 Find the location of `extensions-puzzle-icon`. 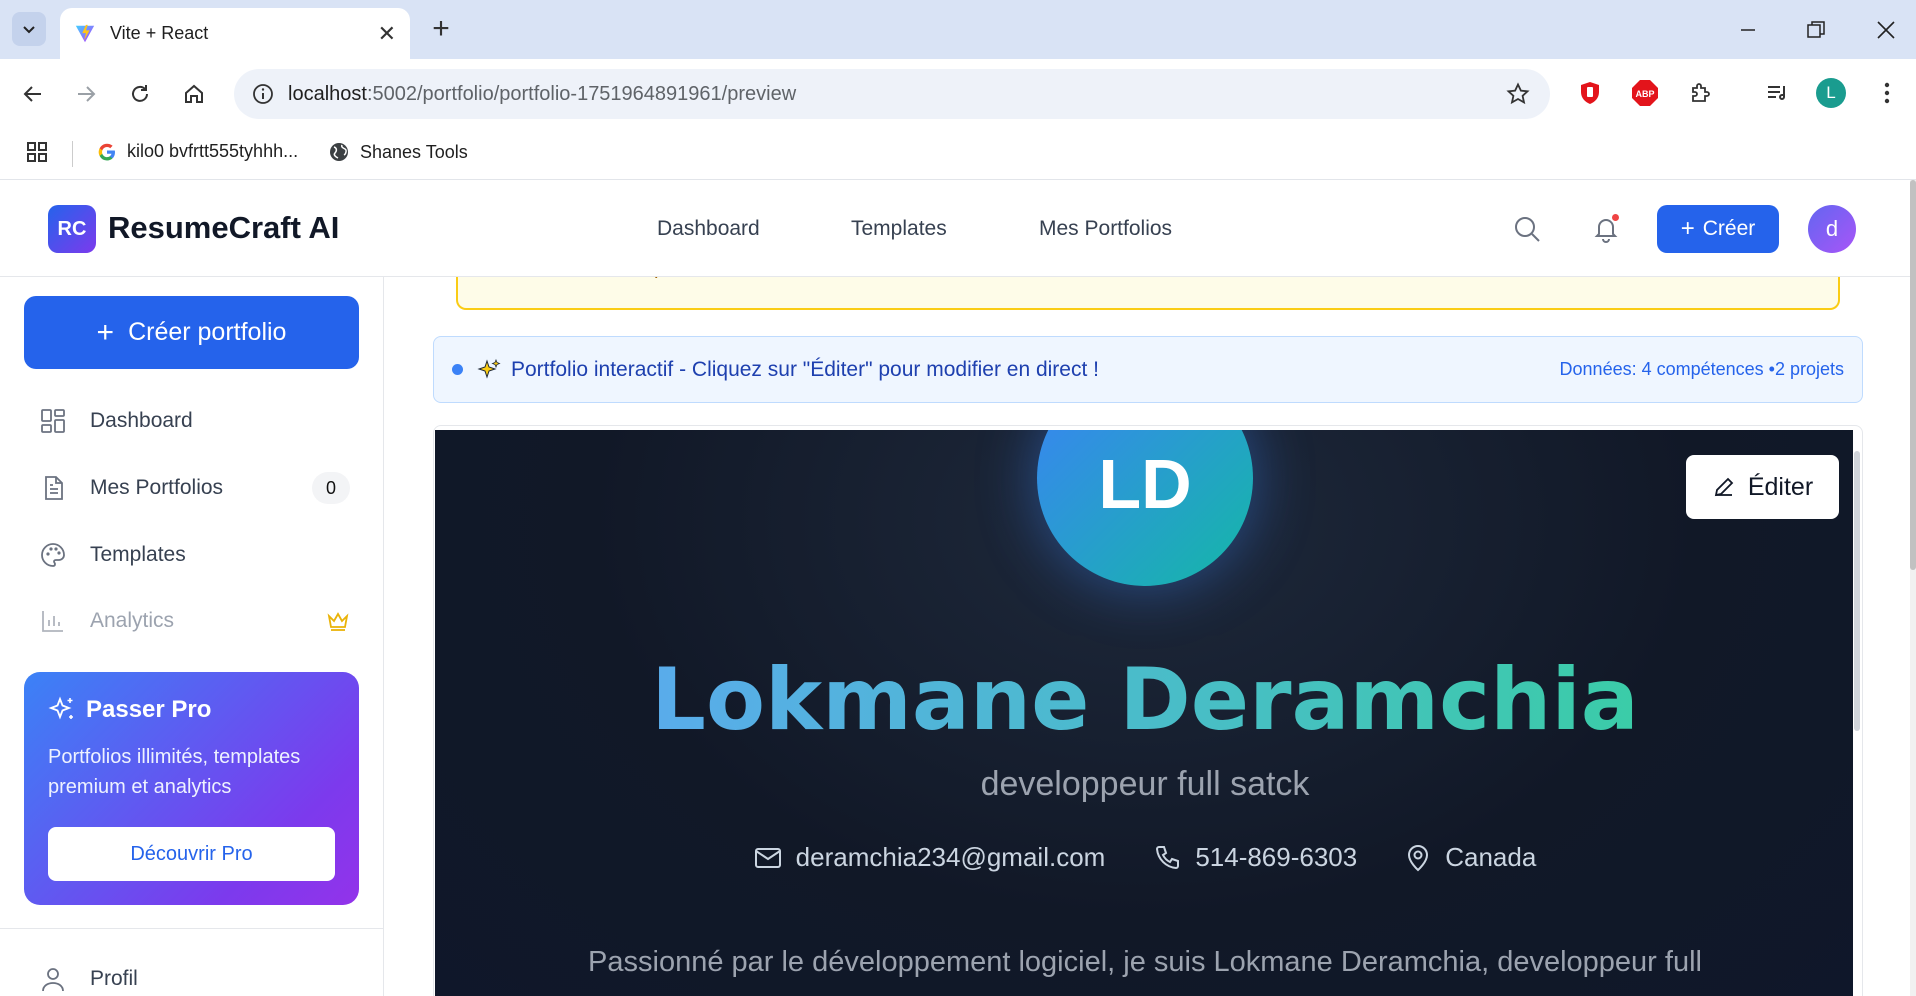

extensions-puzzle-icon is located at coordinates (1701, 93).